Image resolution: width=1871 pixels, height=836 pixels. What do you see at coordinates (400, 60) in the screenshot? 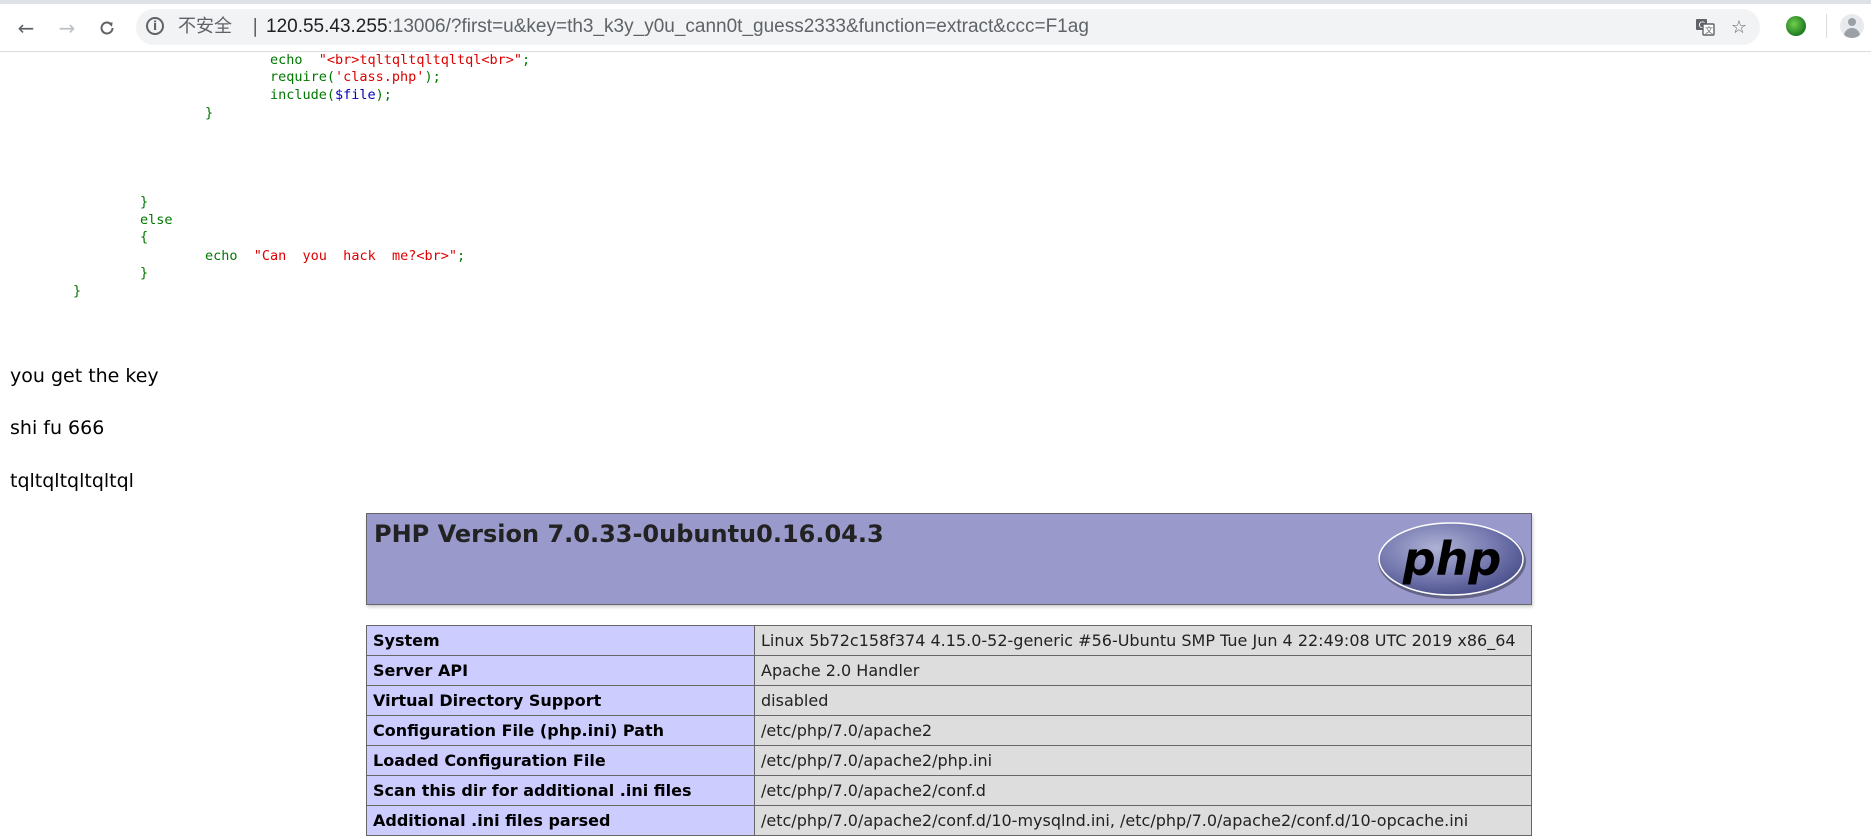
I see `code-line: echo "<br>tqltqltqltqltql<br>";` at bounding box center [400, 60].